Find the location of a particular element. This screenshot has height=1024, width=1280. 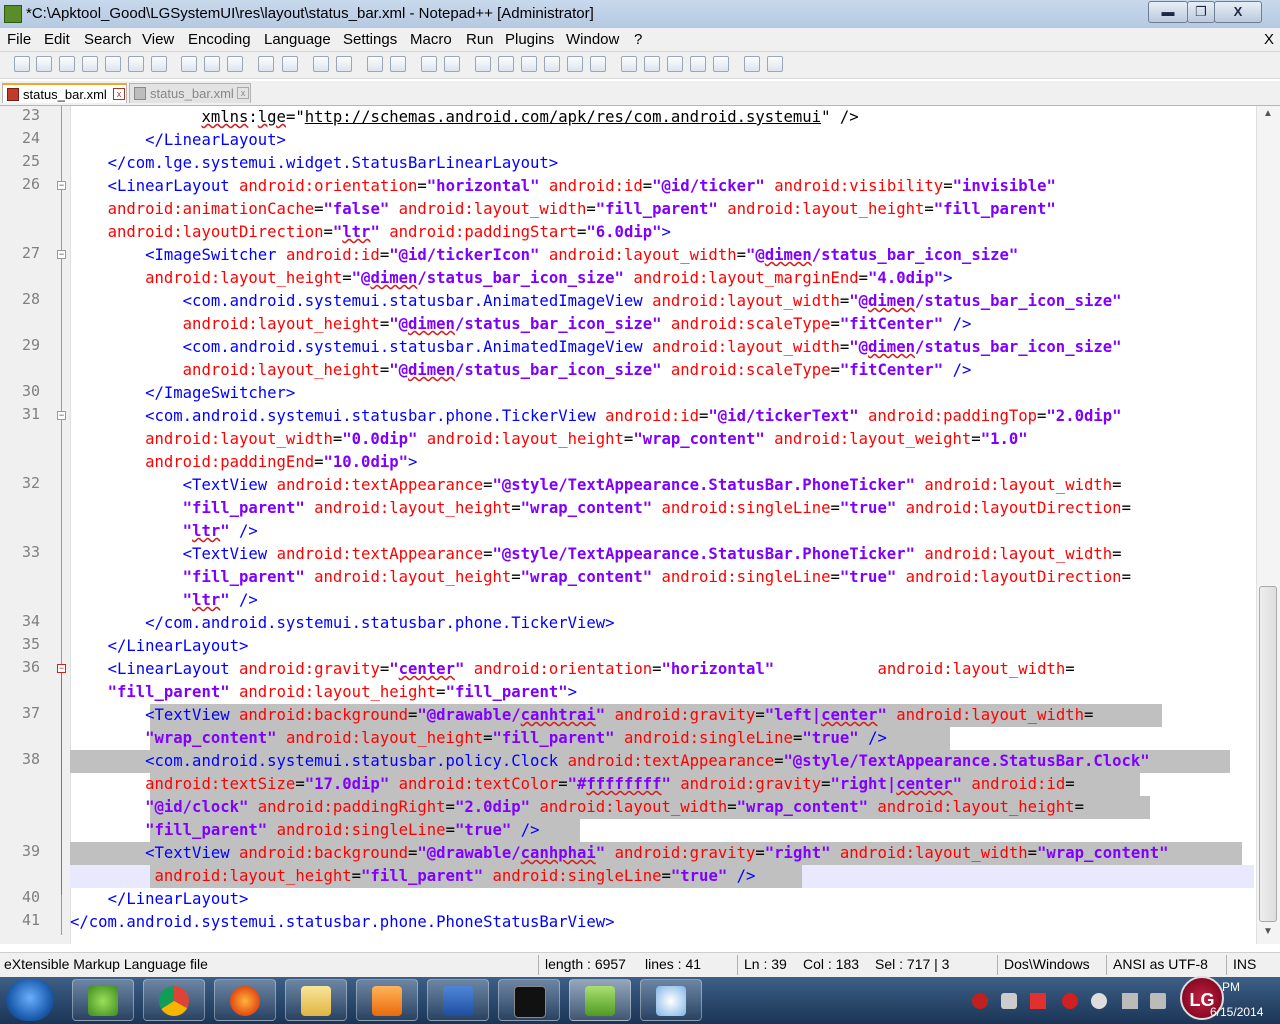

taskbar-media-player is located at coordinates (387, 1000).